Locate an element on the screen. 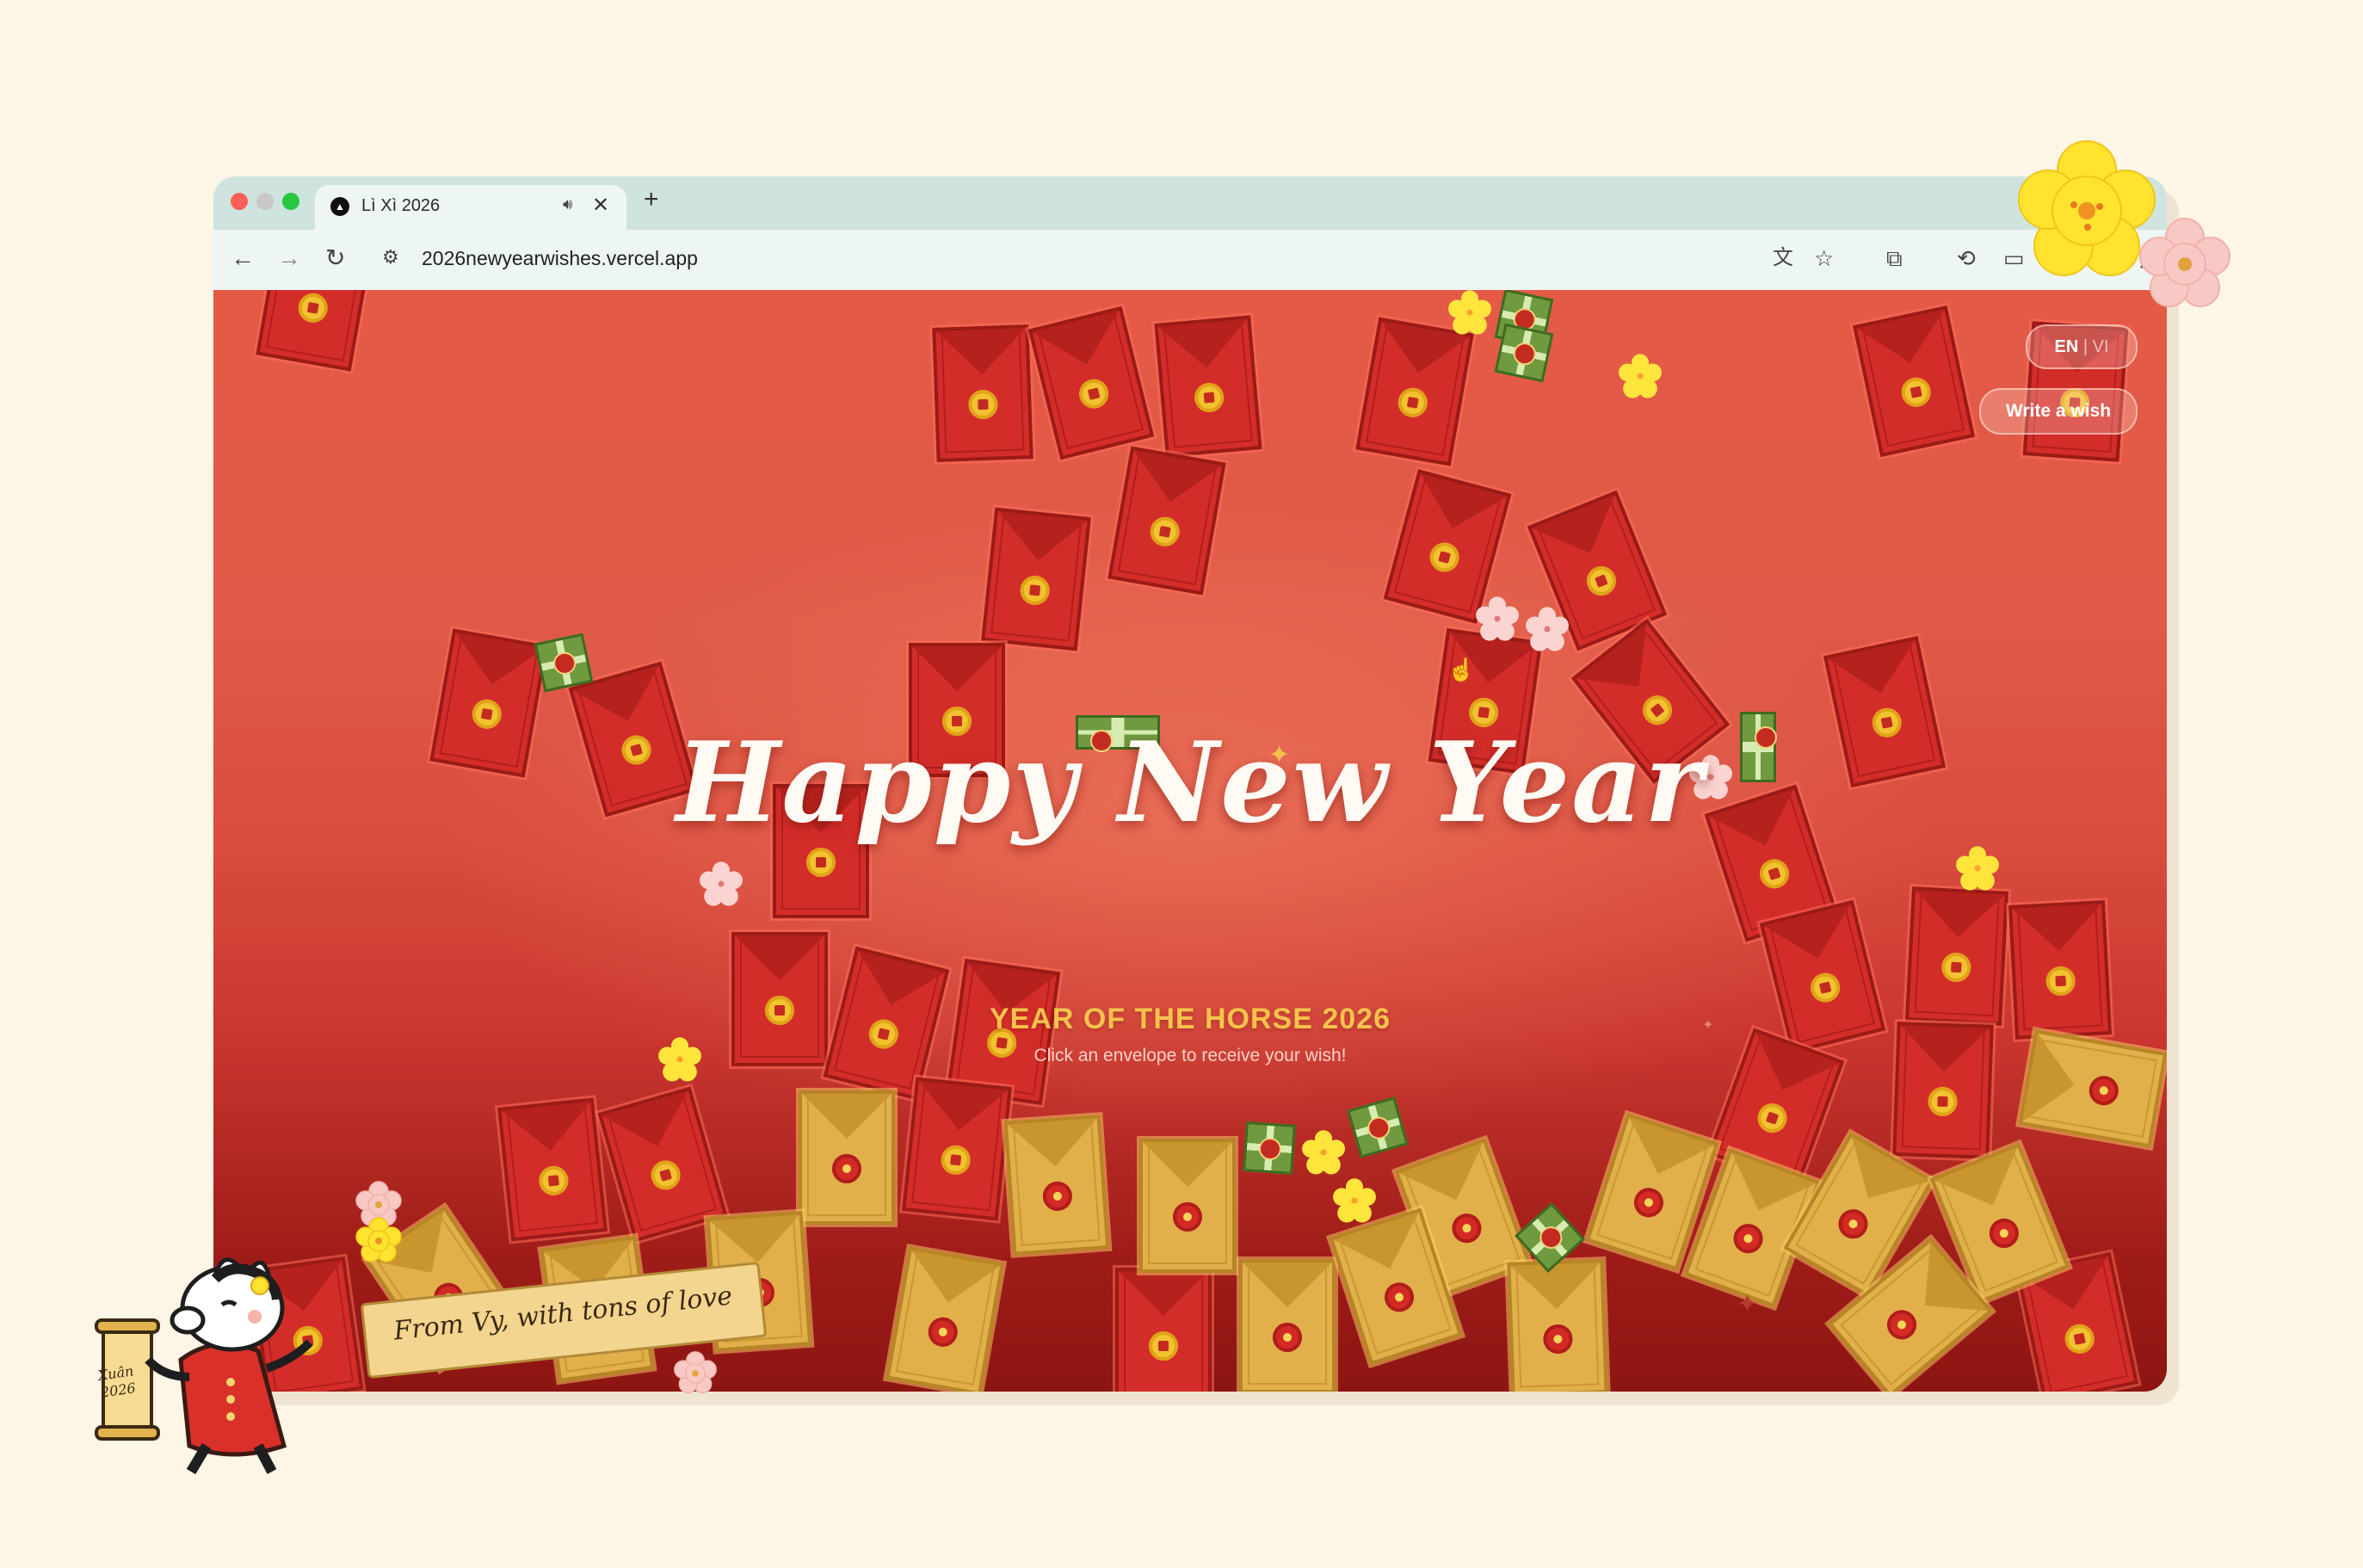  history-icon: ⟲ is located at coordinates (1966, 258).